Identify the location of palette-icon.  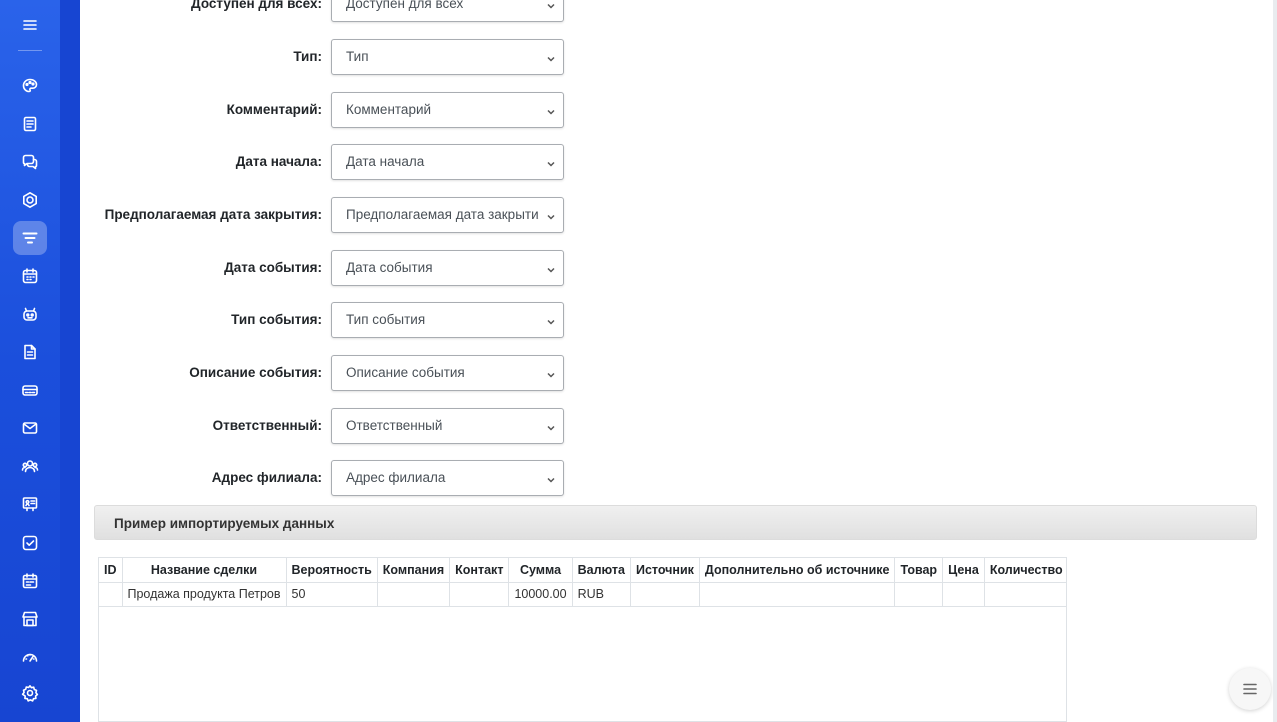
(30, 86).